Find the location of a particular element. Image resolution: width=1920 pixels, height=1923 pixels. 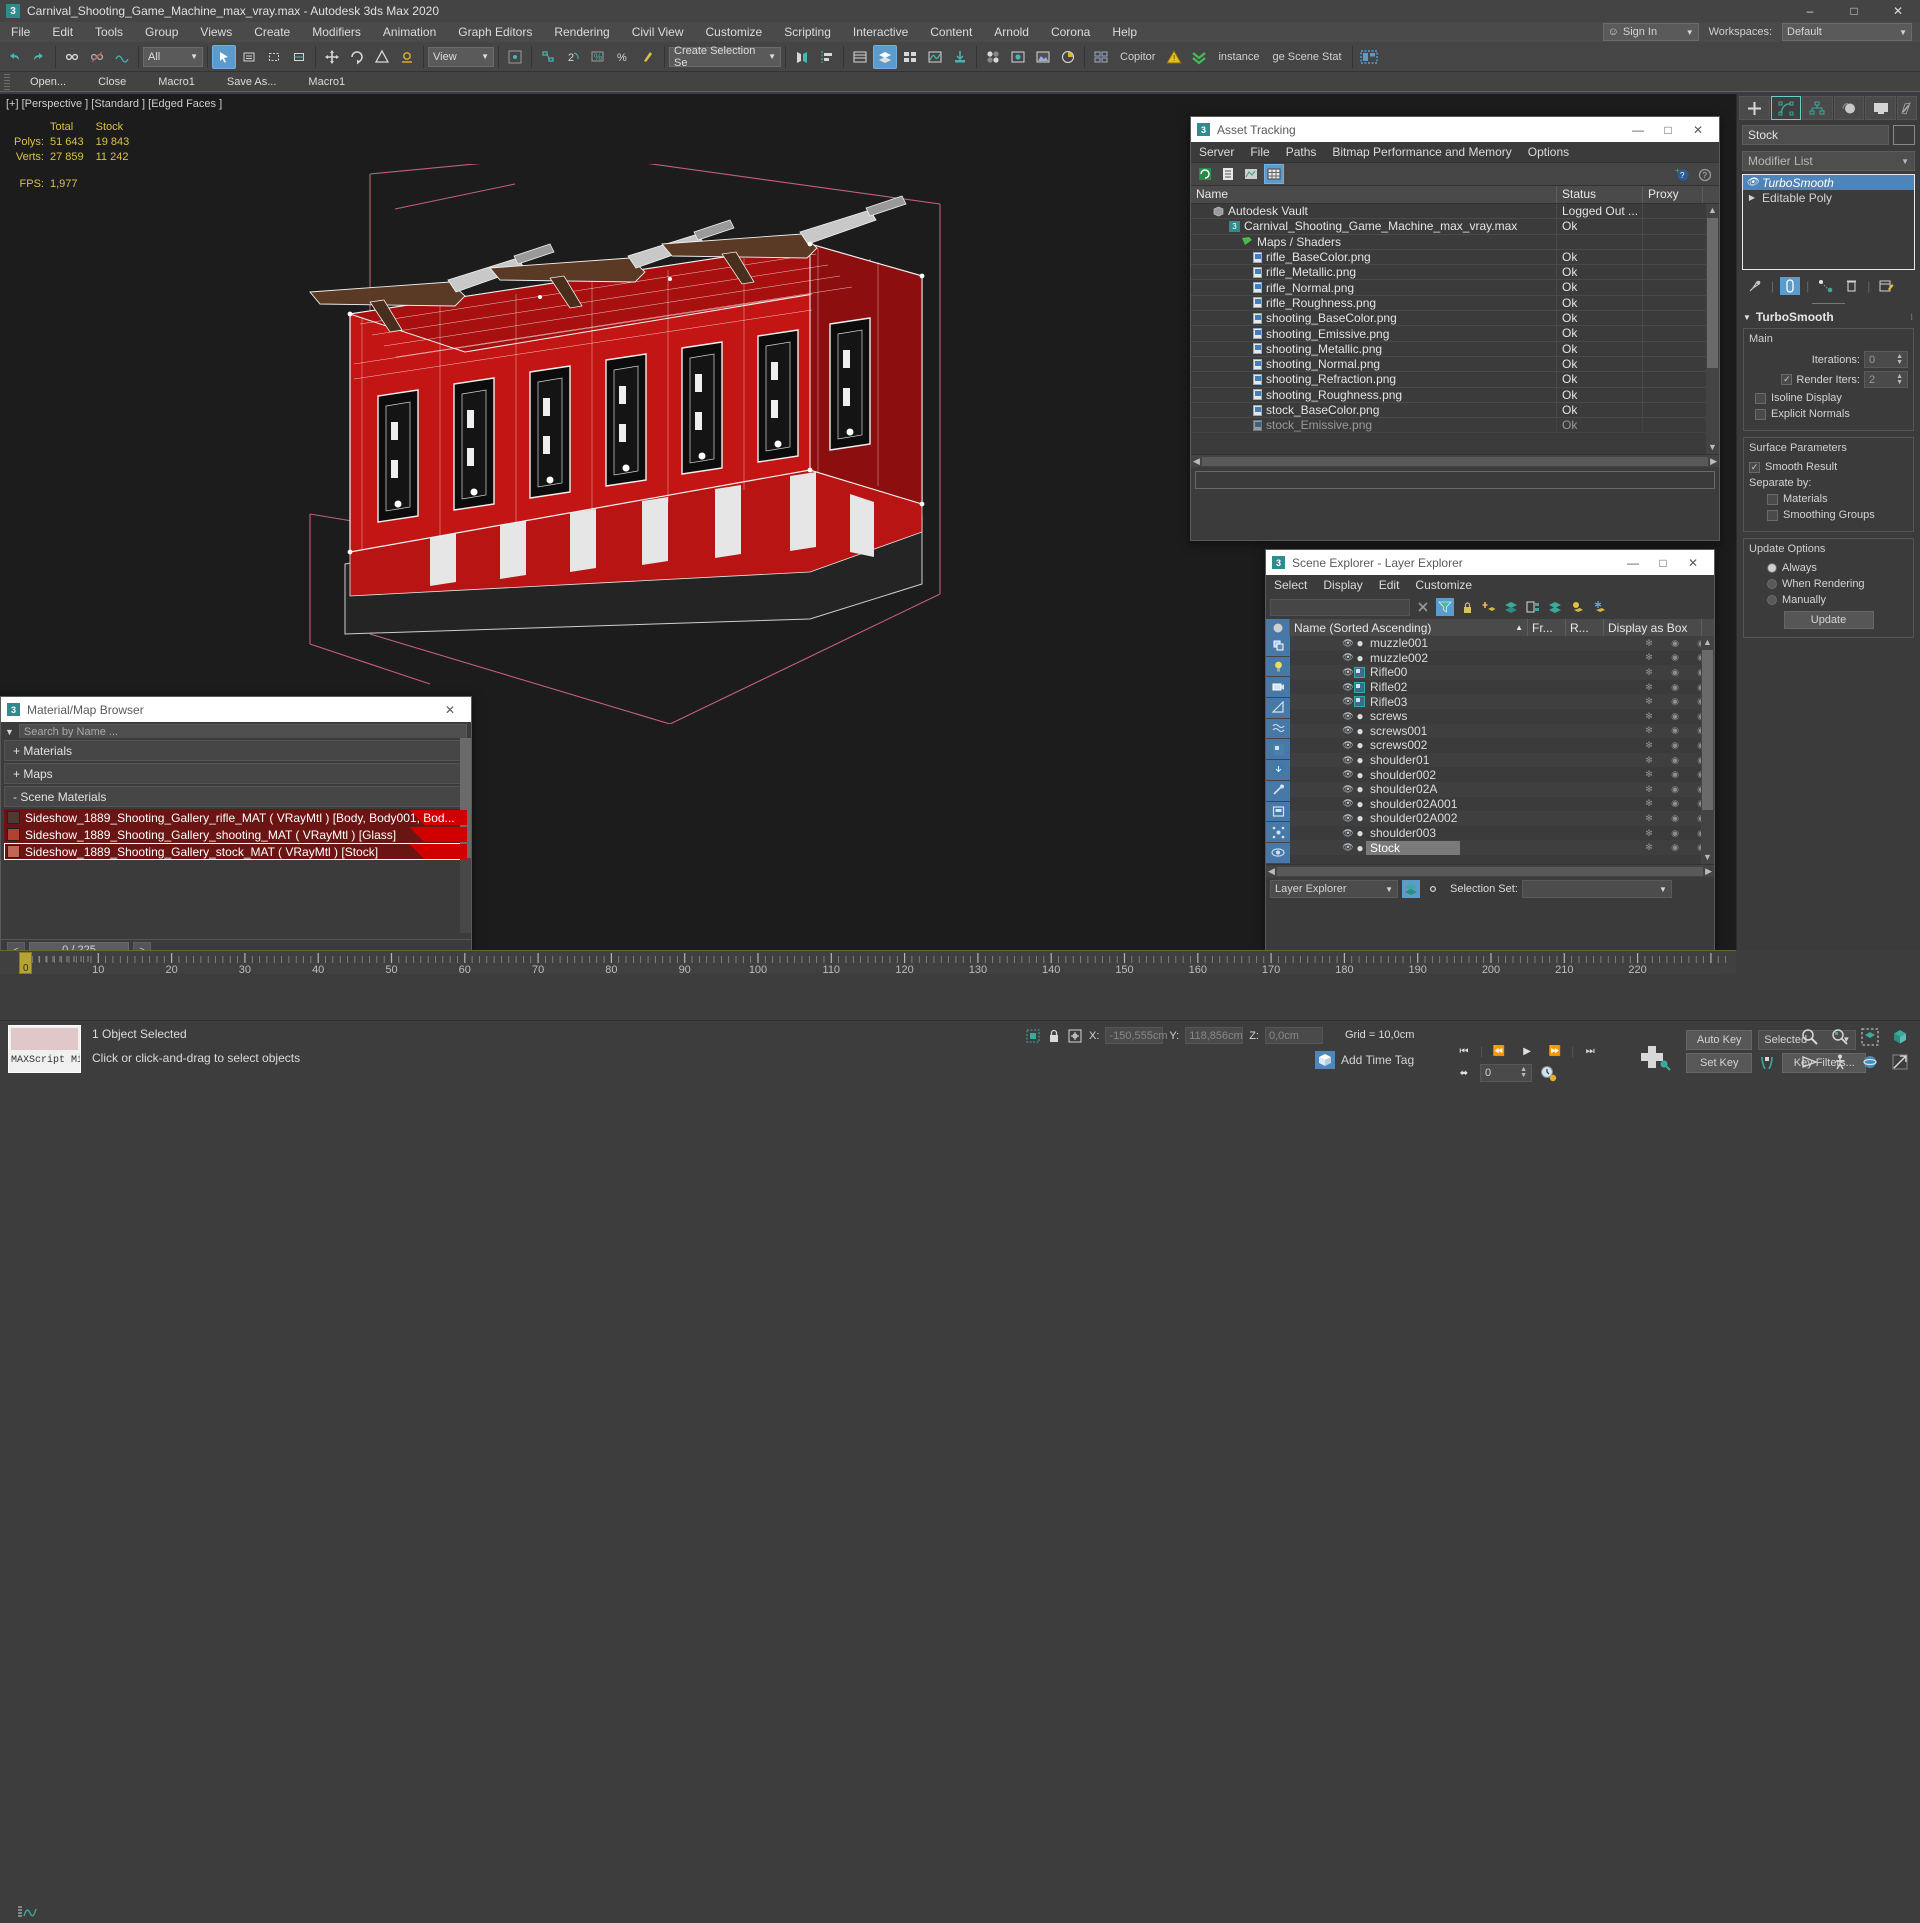

remove-modifier-icon is located at coordinates (1851, 286).